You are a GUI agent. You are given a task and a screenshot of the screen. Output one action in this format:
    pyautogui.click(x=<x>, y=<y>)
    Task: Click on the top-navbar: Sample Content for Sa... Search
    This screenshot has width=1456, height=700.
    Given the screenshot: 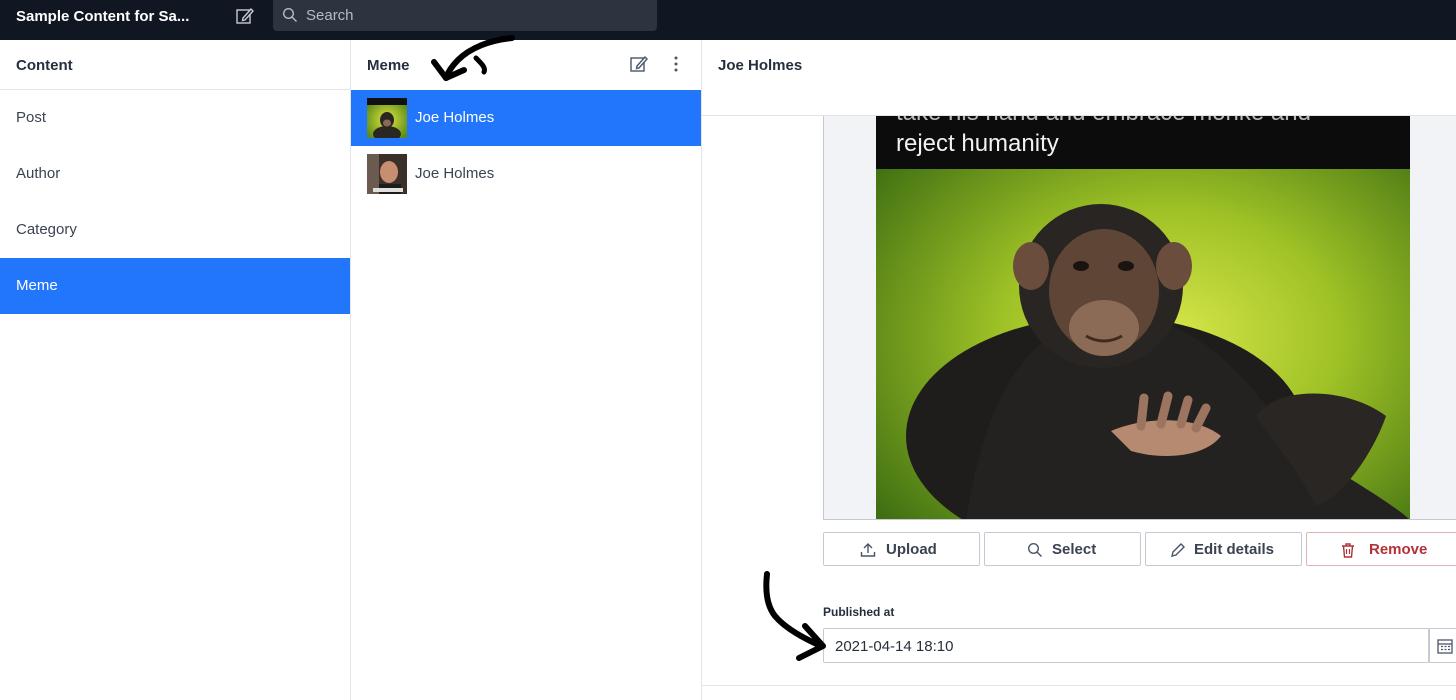 What is the action you would take?
    pyautogui.click(x=728, y=20)
    